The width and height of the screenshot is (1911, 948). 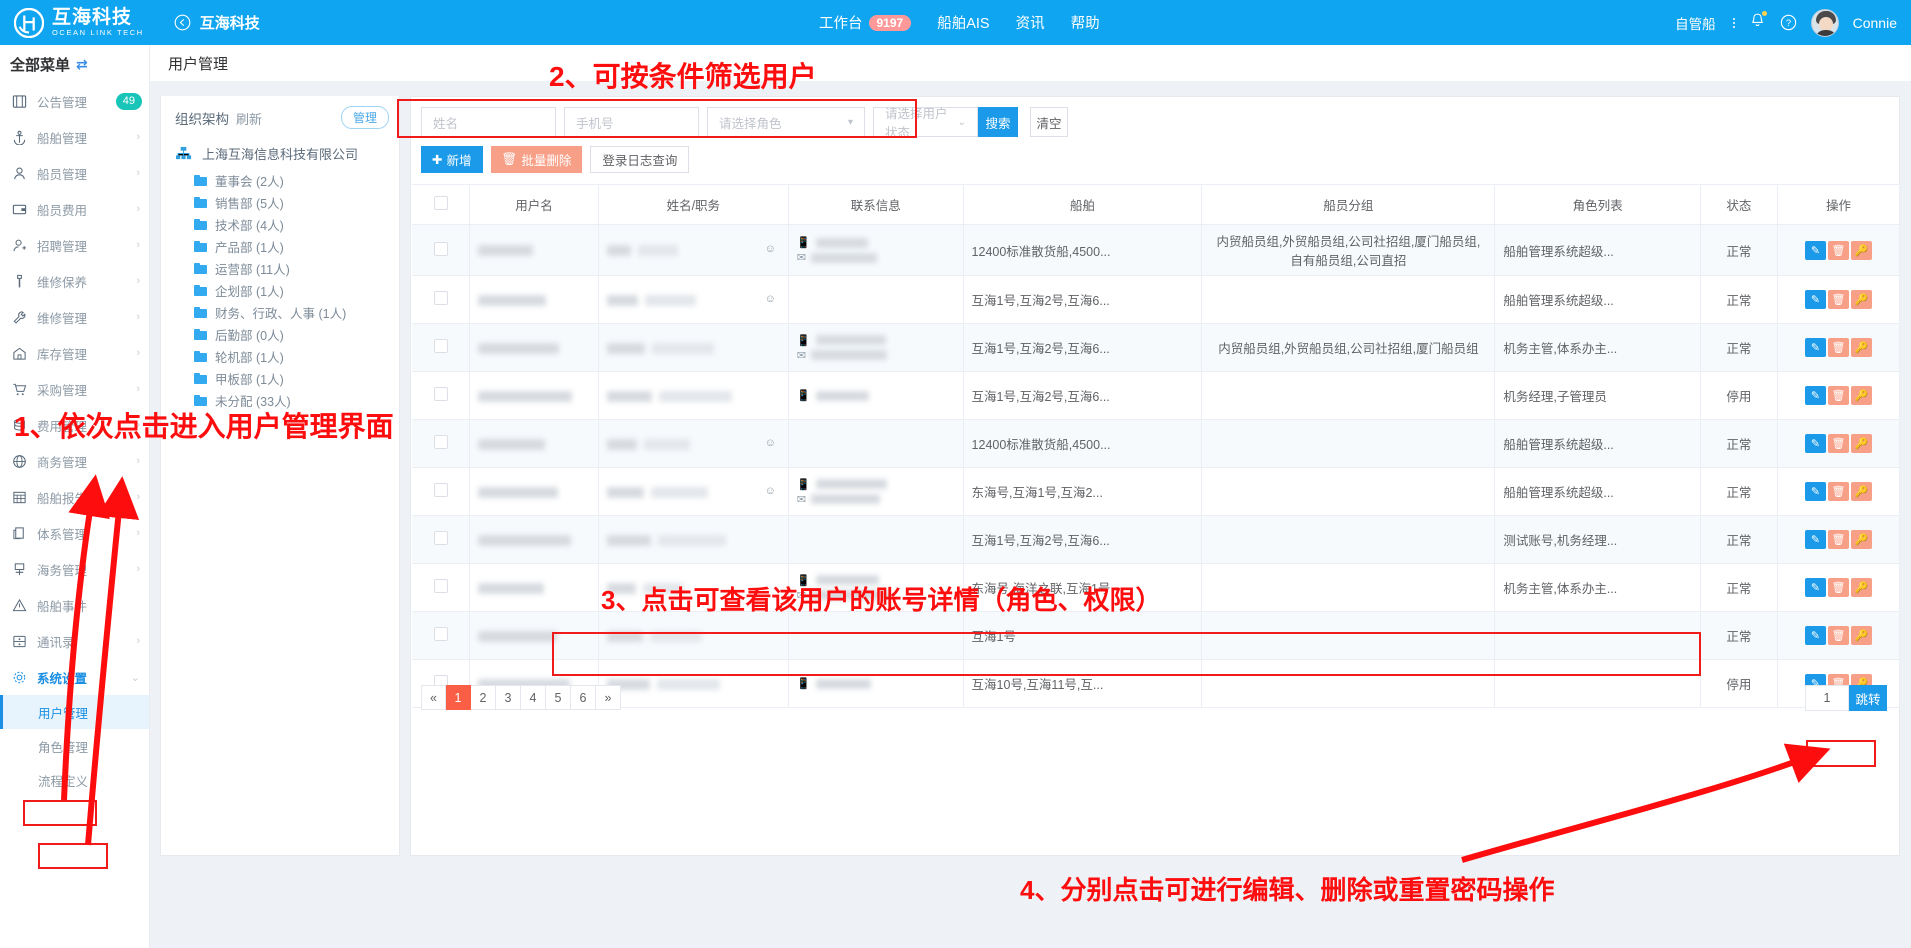 I want to click on sidebar-item-procurement: 采购管理 ›, so click(x=74, y=389).